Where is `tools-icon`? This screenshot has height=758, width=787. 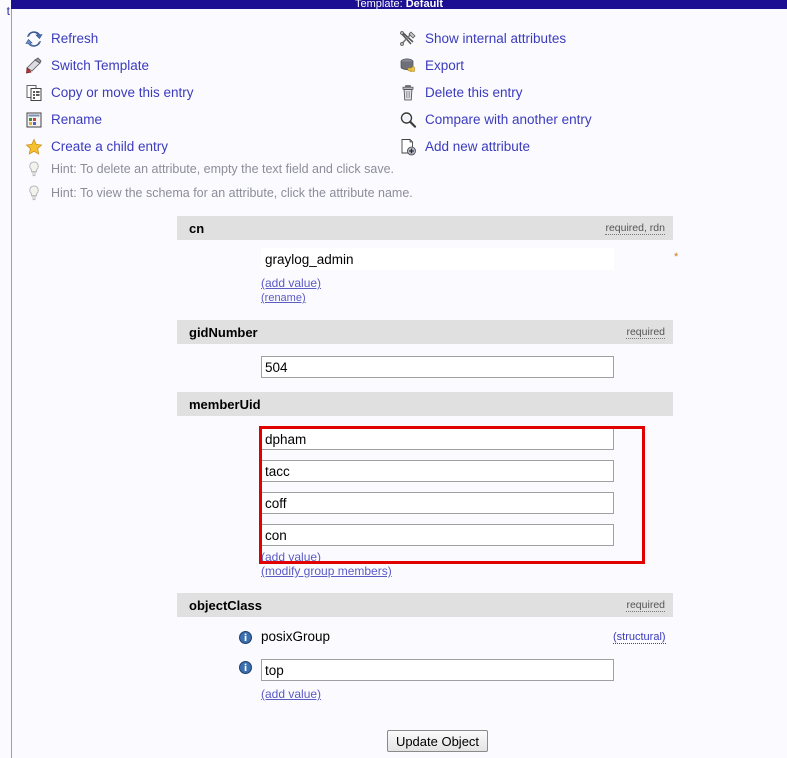 tools-icon is located at coordinates (408, 39).